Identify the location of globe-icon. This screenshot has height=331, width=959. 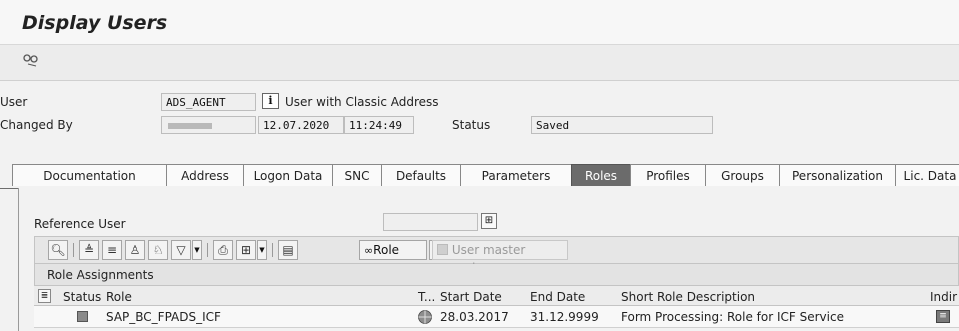
(425, 317).